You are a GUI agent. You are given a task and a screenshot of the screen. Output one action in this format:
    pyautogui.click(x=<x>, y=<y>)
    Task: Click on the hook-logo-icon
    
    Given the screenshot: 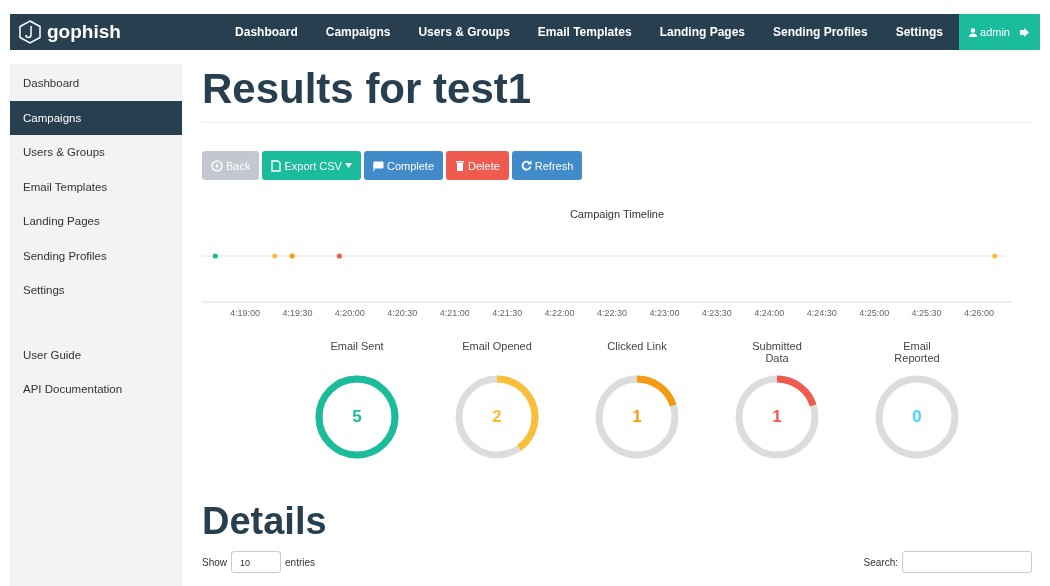 What is the action you would take?
    pyautogui.click(x=30, y=32)
    